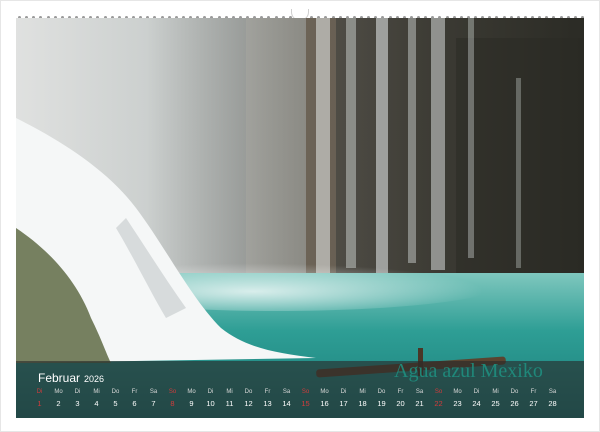 The width and height of the screenshot is (600, 432). What do you see at coordinates (400, 403) in the screenshot?
I see `day-number: 20` at bounding box center [400, 403].